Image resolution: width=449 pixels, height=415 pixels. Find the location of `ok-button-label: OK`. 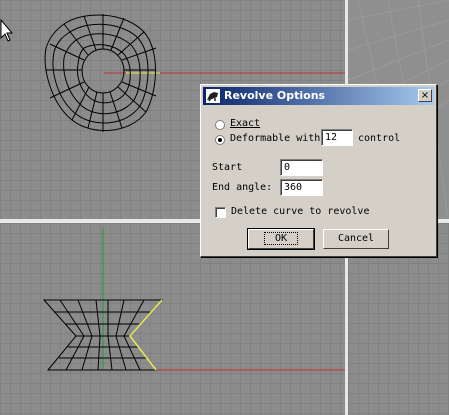

ok-button-label: OK is located at coordinates (281, 238).